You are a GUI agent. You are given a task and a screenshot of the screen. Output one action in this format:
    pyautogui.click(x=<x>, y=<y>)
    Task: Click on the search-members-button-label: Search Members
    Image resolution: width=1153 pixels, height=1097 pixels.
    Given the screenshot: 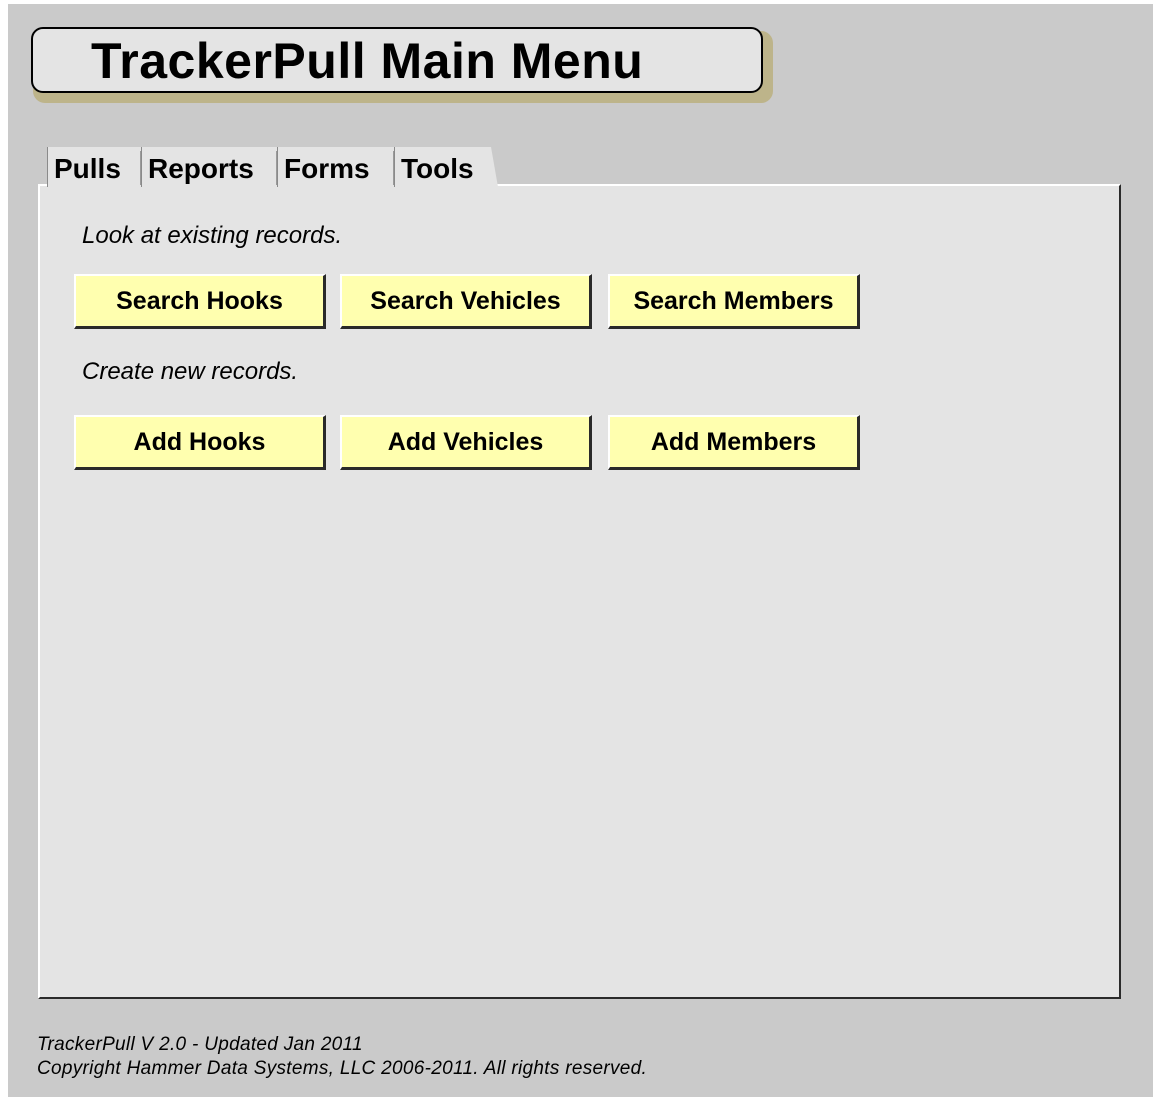 What is the action you would take?
    pyautogui.click(x=733, y=301)
    